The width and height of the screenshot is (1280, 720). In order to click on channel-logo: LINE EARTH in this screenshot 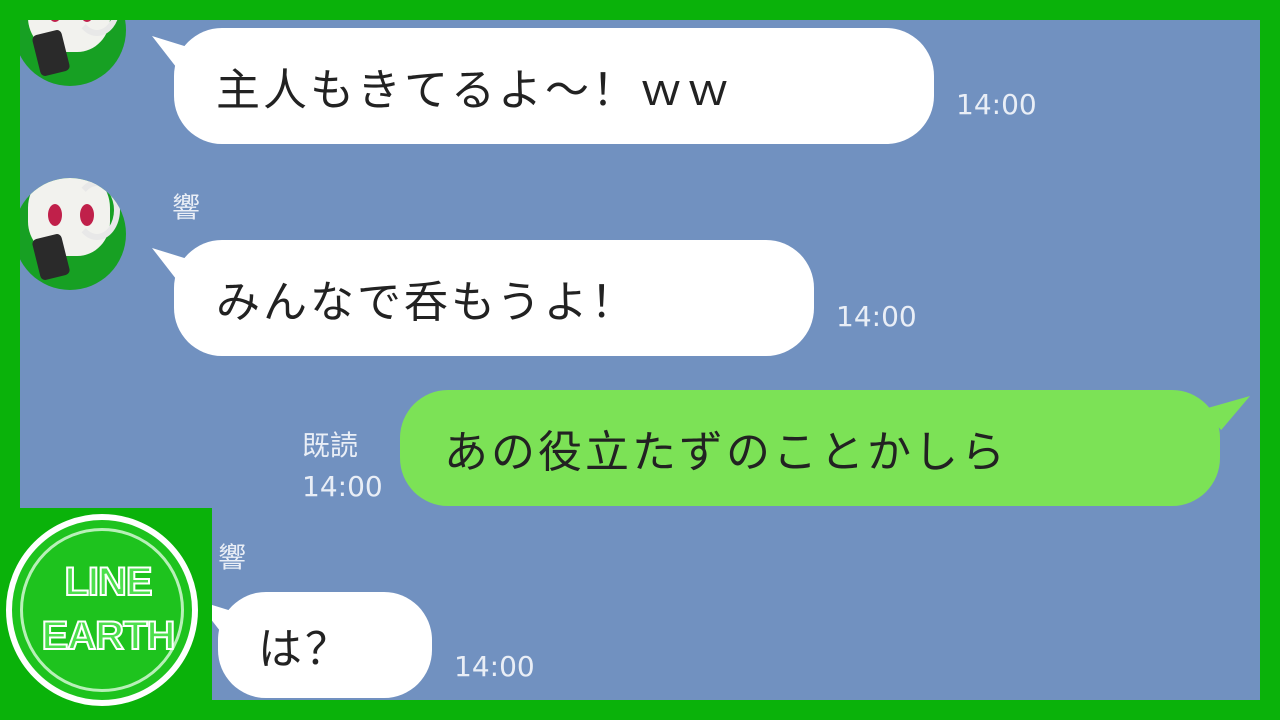, I will do `click(106, 614)`.